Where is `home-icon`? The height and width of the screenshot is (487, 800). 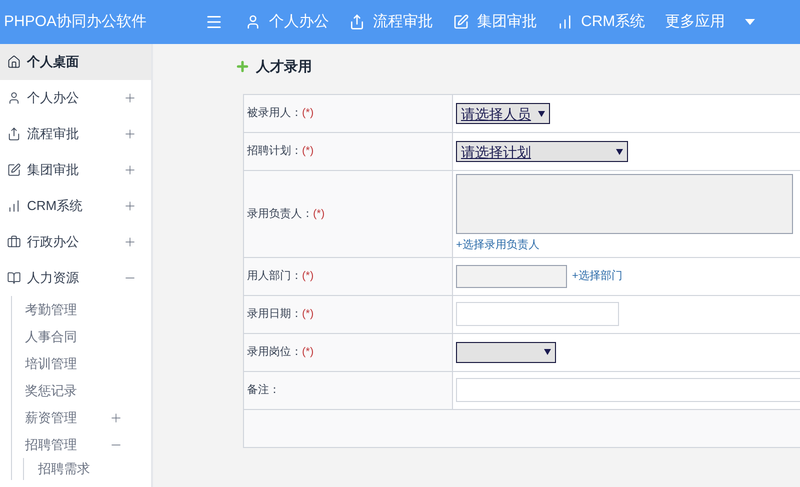
home-icon is located at coordinates (14, 62).